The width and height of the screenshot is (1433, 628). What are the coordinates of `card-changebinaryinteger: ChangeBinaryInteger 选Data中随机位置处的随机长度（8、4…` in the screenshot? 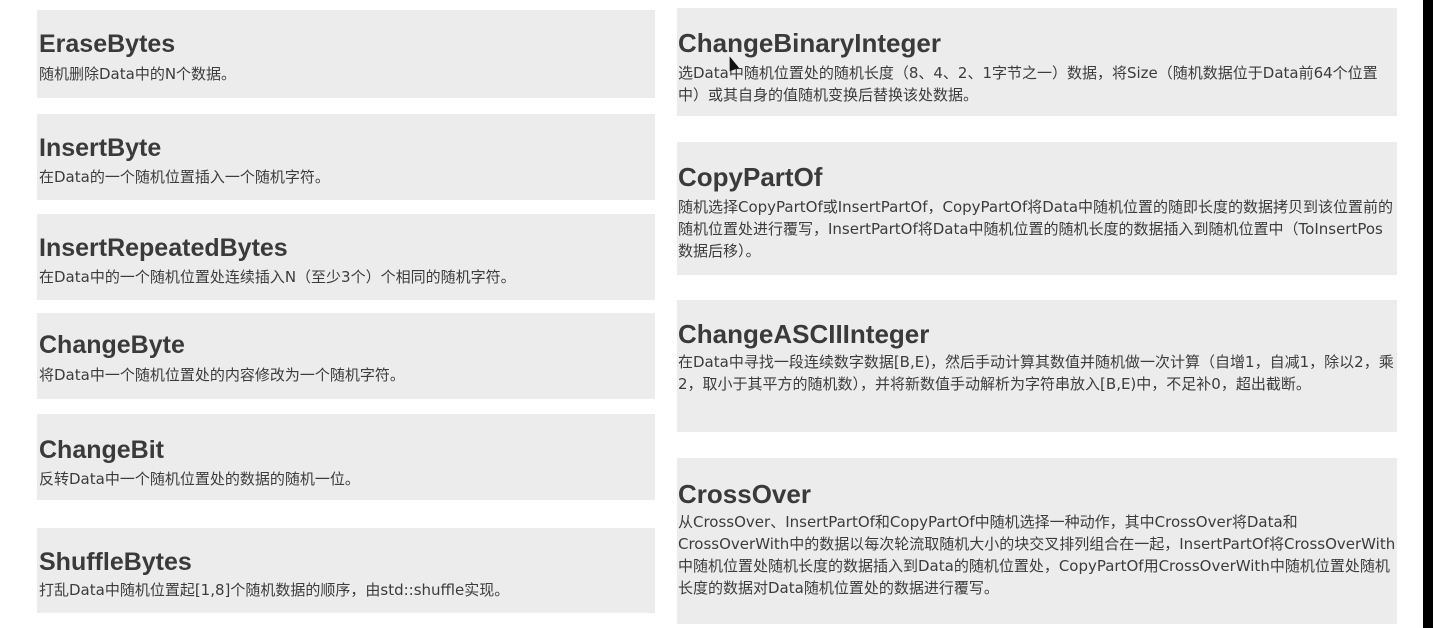 It's located at (1037, 62).